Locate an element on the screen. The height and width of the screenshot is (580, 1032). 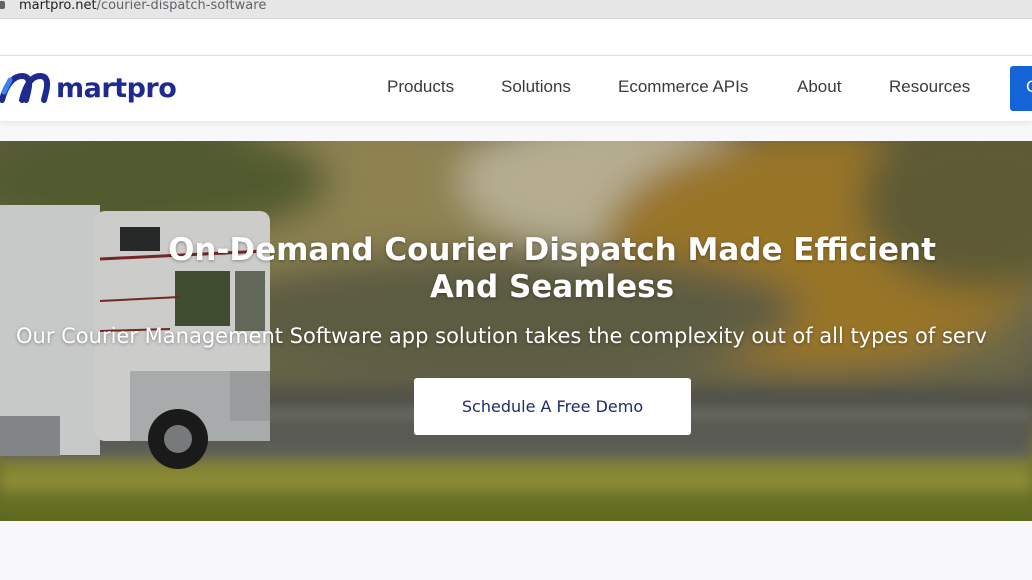
nav-resources: Resources is located at coordinates (929, 87).